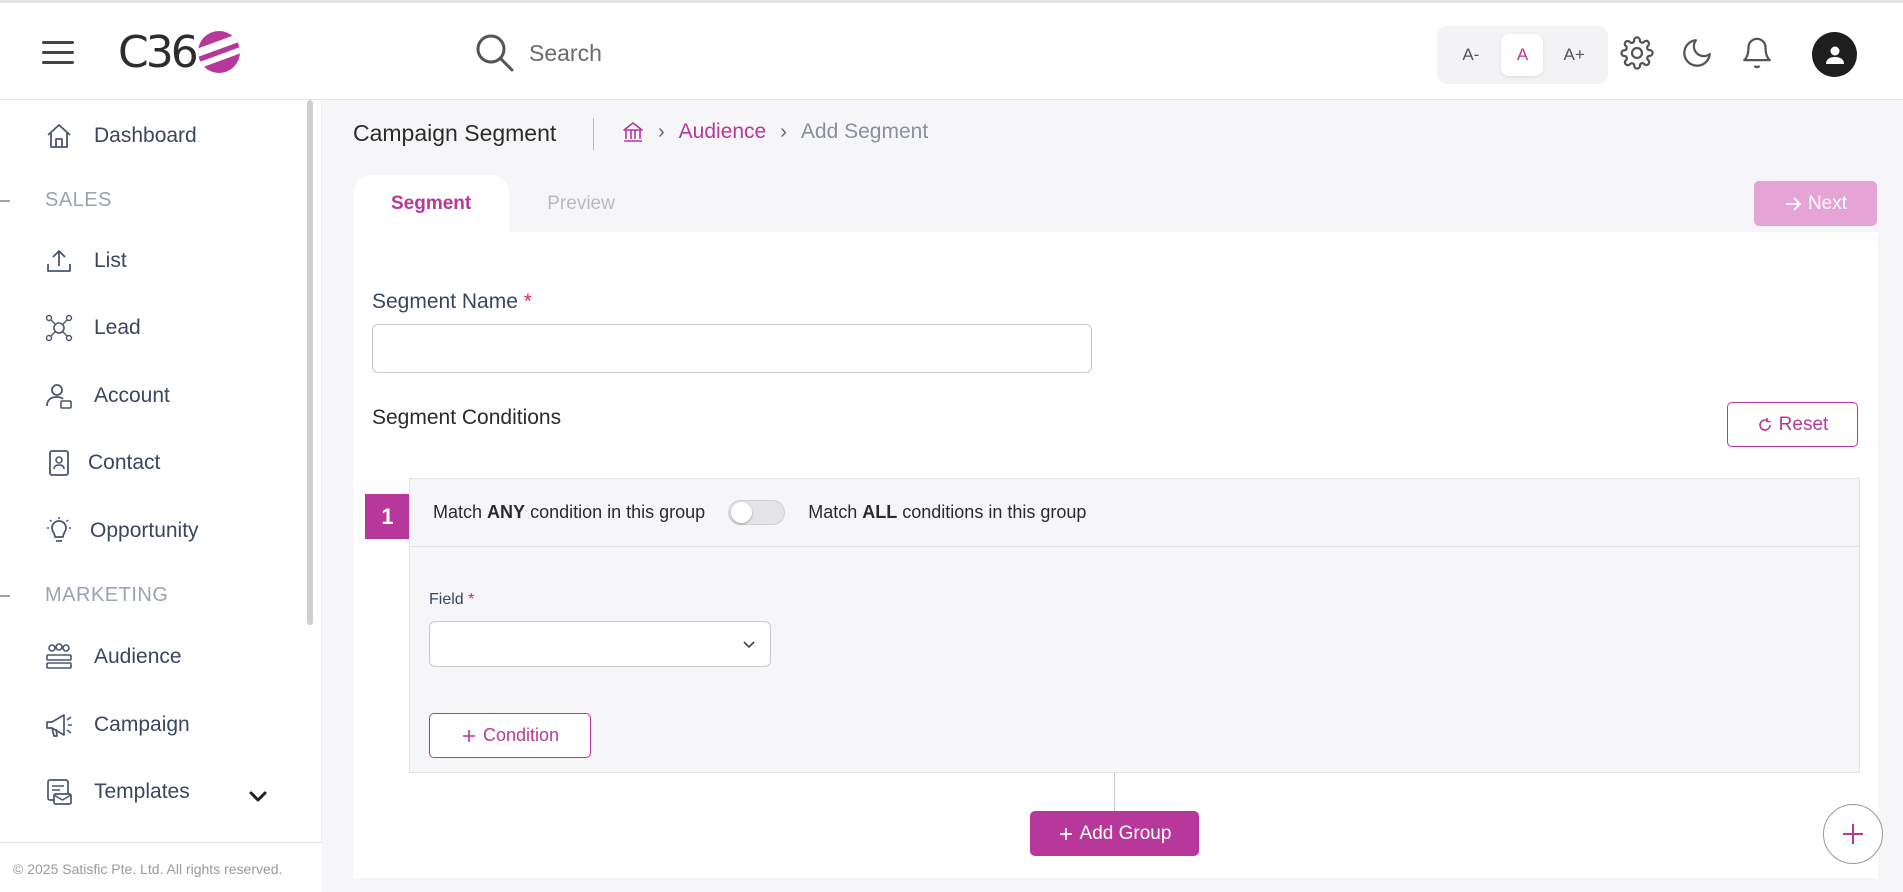  Describe the element at coordinates (310, 362) in the screenshot. I see `sidebar-scrollbar` at that location.